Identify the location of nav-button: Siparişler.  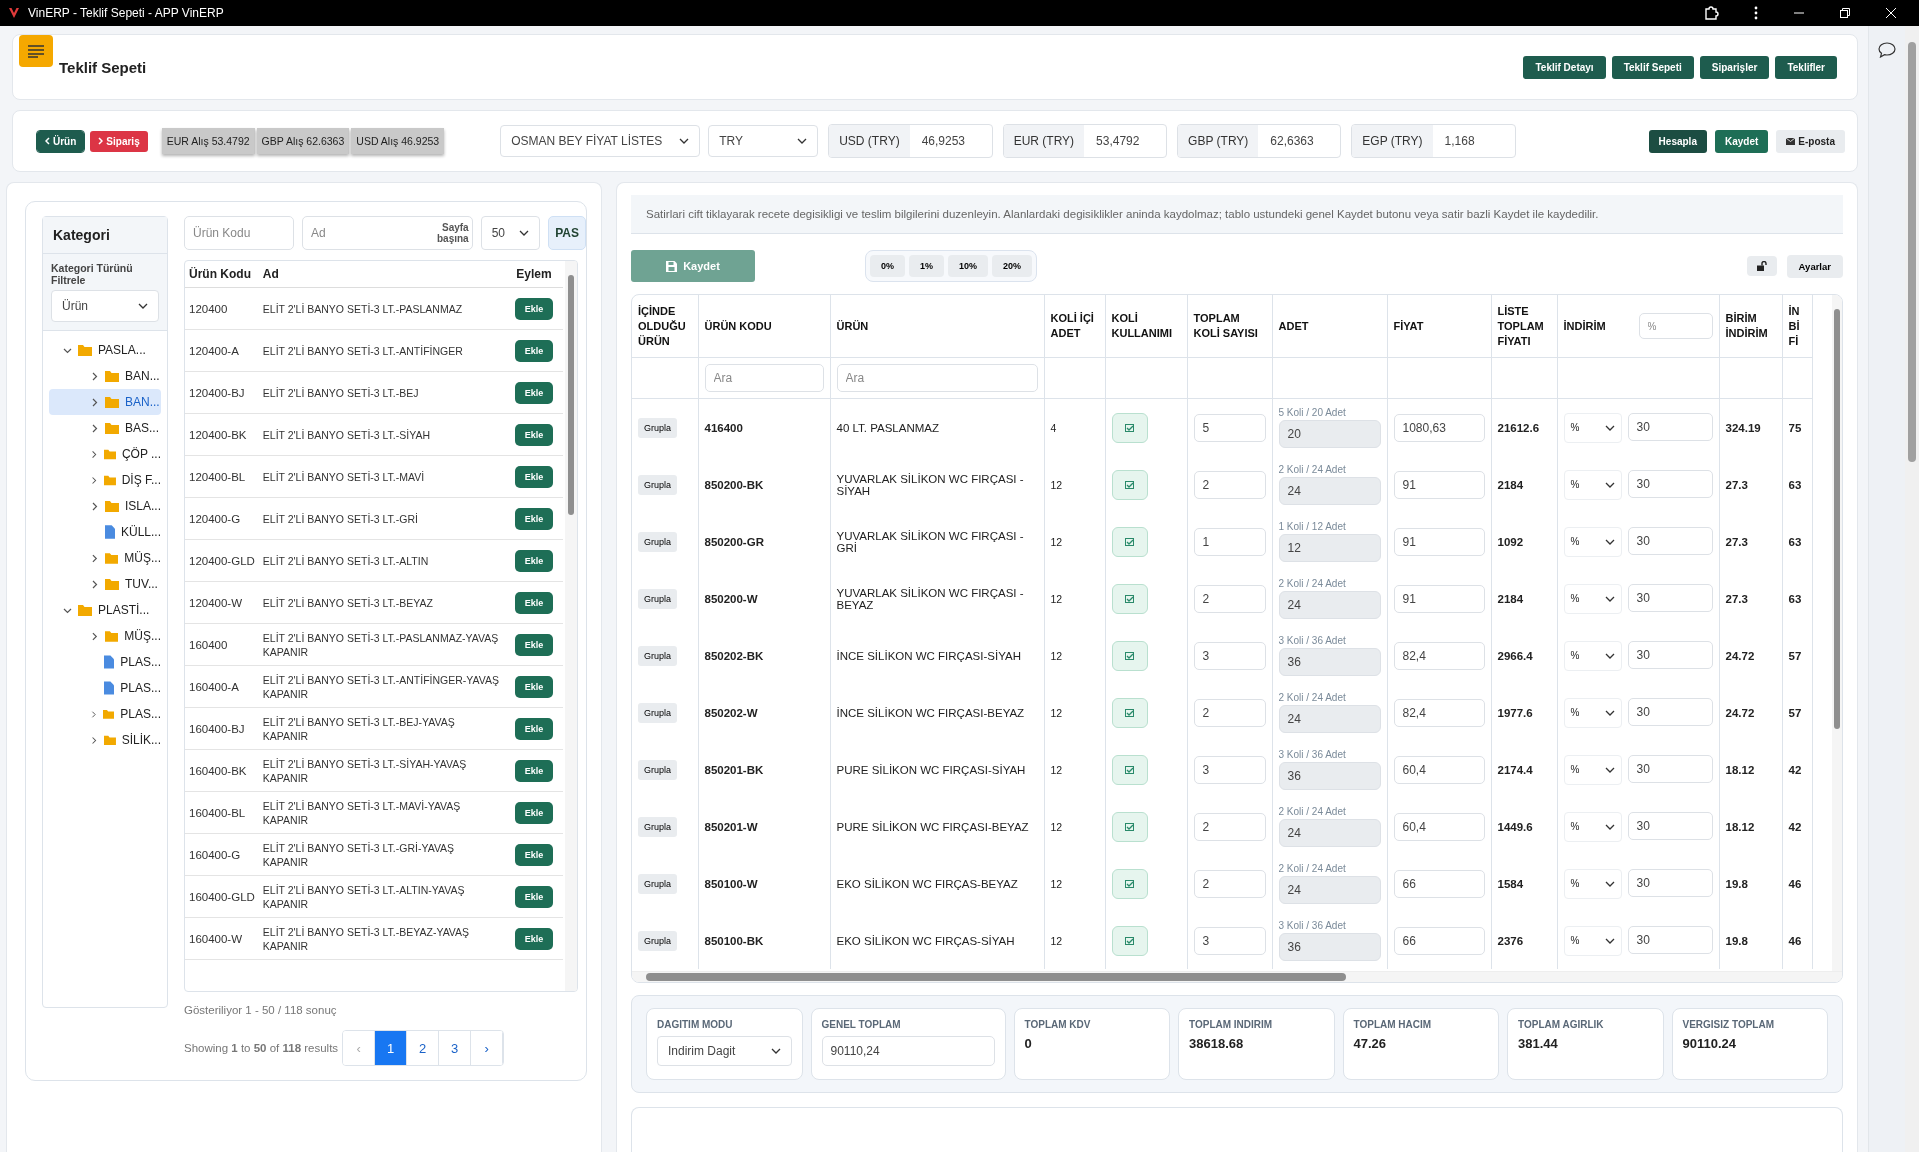
(1734, 67).